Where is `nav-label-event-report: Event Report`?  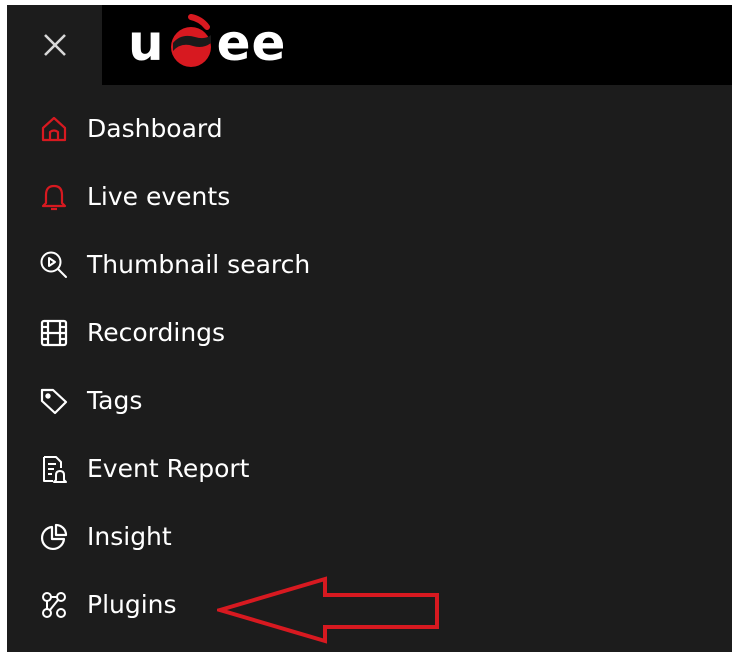
nav-label-event-report: Event Report is located at coordinates (168, 468).